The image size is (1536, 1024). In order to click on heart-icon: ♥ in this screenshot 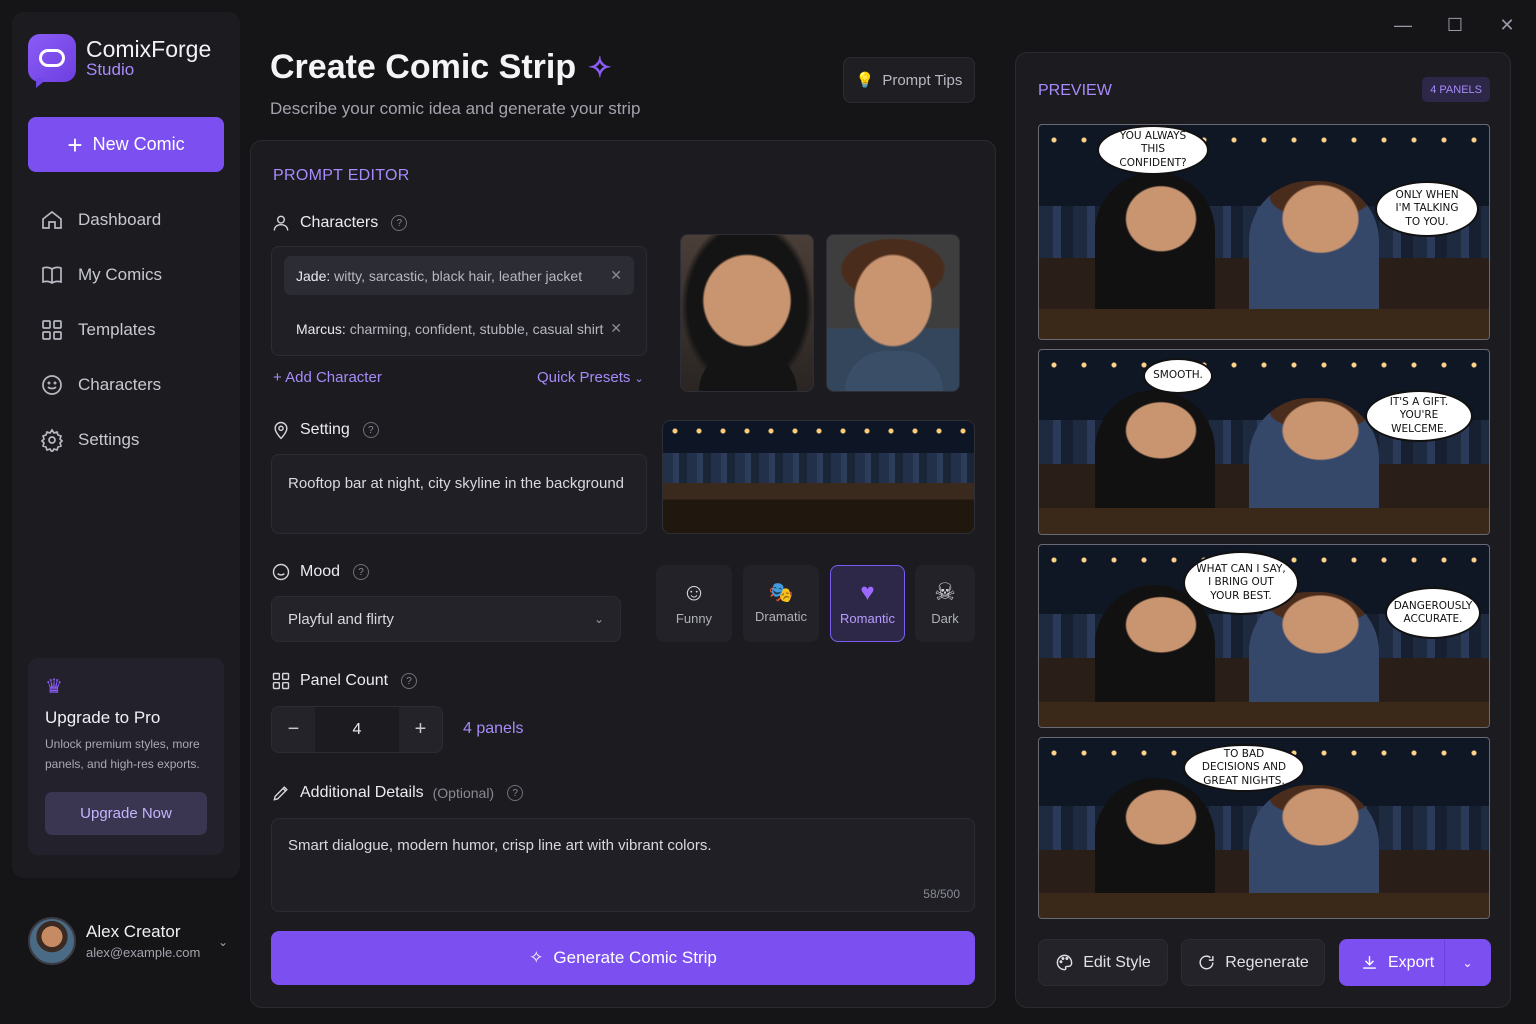, I will do `click(867, 592)`.